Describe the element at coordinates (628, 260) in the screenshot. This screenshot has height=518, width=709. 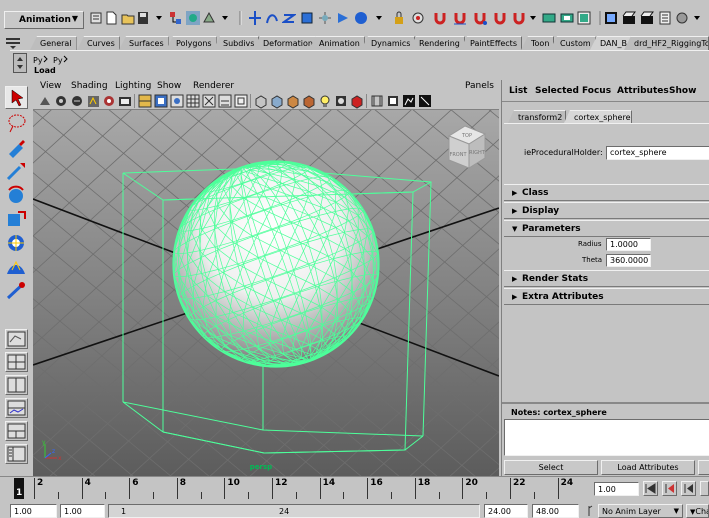
I see `theta-field: 360.0000` at that location.